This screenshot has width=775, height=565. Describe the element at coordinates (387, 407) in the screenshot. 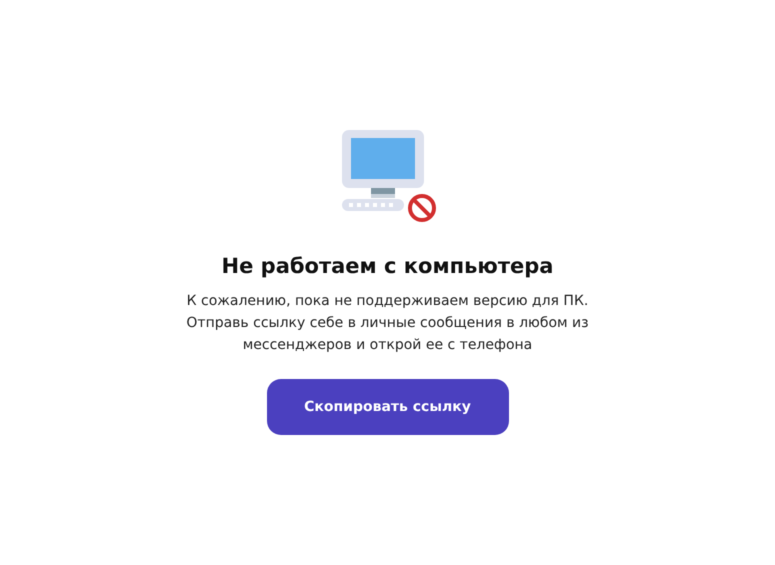

I see `copy-link-button: Скопировать ссылку` at that location.